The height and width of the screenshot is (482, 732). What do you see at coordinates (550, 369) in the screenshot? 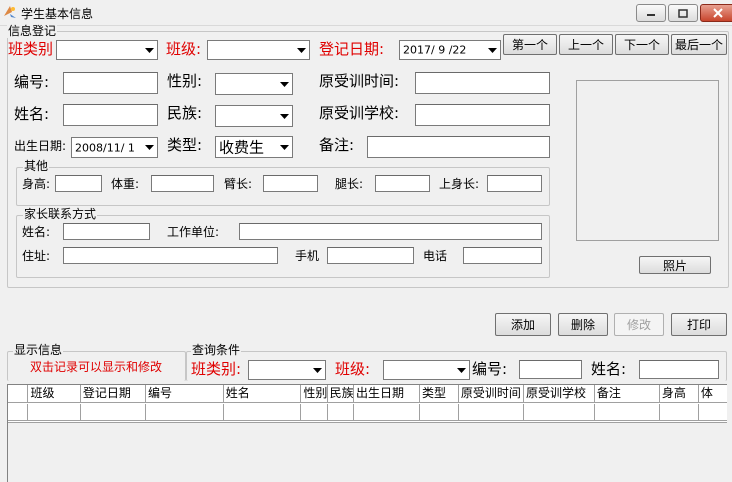
I see `query-id-field` at bounding box center [550, 369].